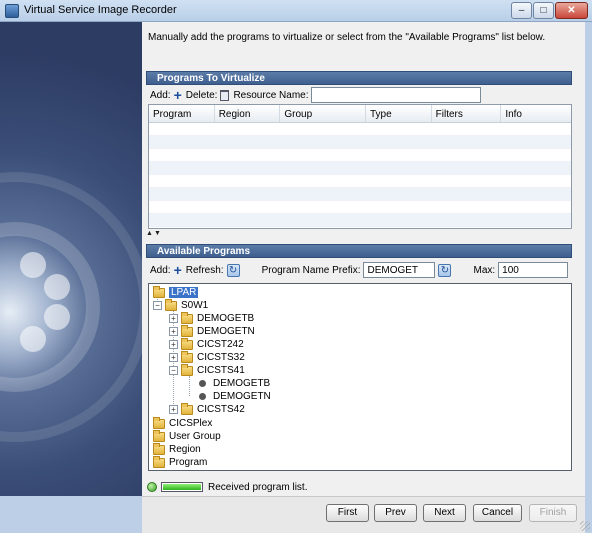  Describe the element at coordinates (533, 270) in the screenshot. I see `max-input` at that location.